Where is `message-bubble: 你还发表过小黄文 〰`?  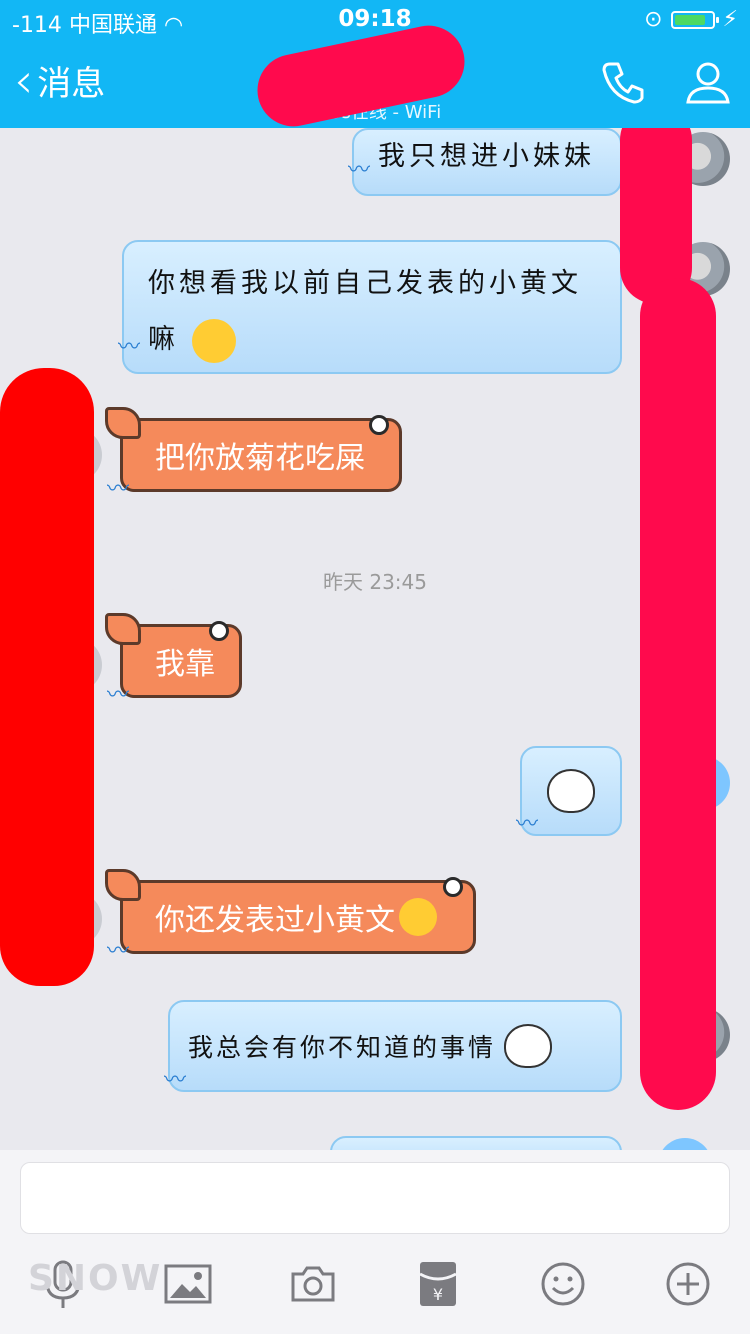 message-bubble: 你还发表过小黄文 〰 is located at coordinates (290, 916).